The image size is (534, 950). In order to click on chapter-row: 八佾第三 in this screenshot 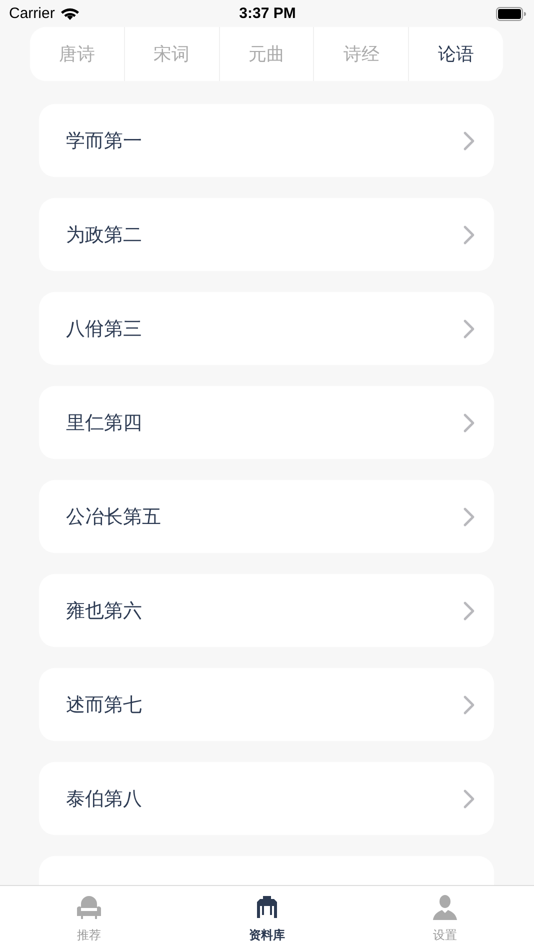, I will do `click(266, 328)`.